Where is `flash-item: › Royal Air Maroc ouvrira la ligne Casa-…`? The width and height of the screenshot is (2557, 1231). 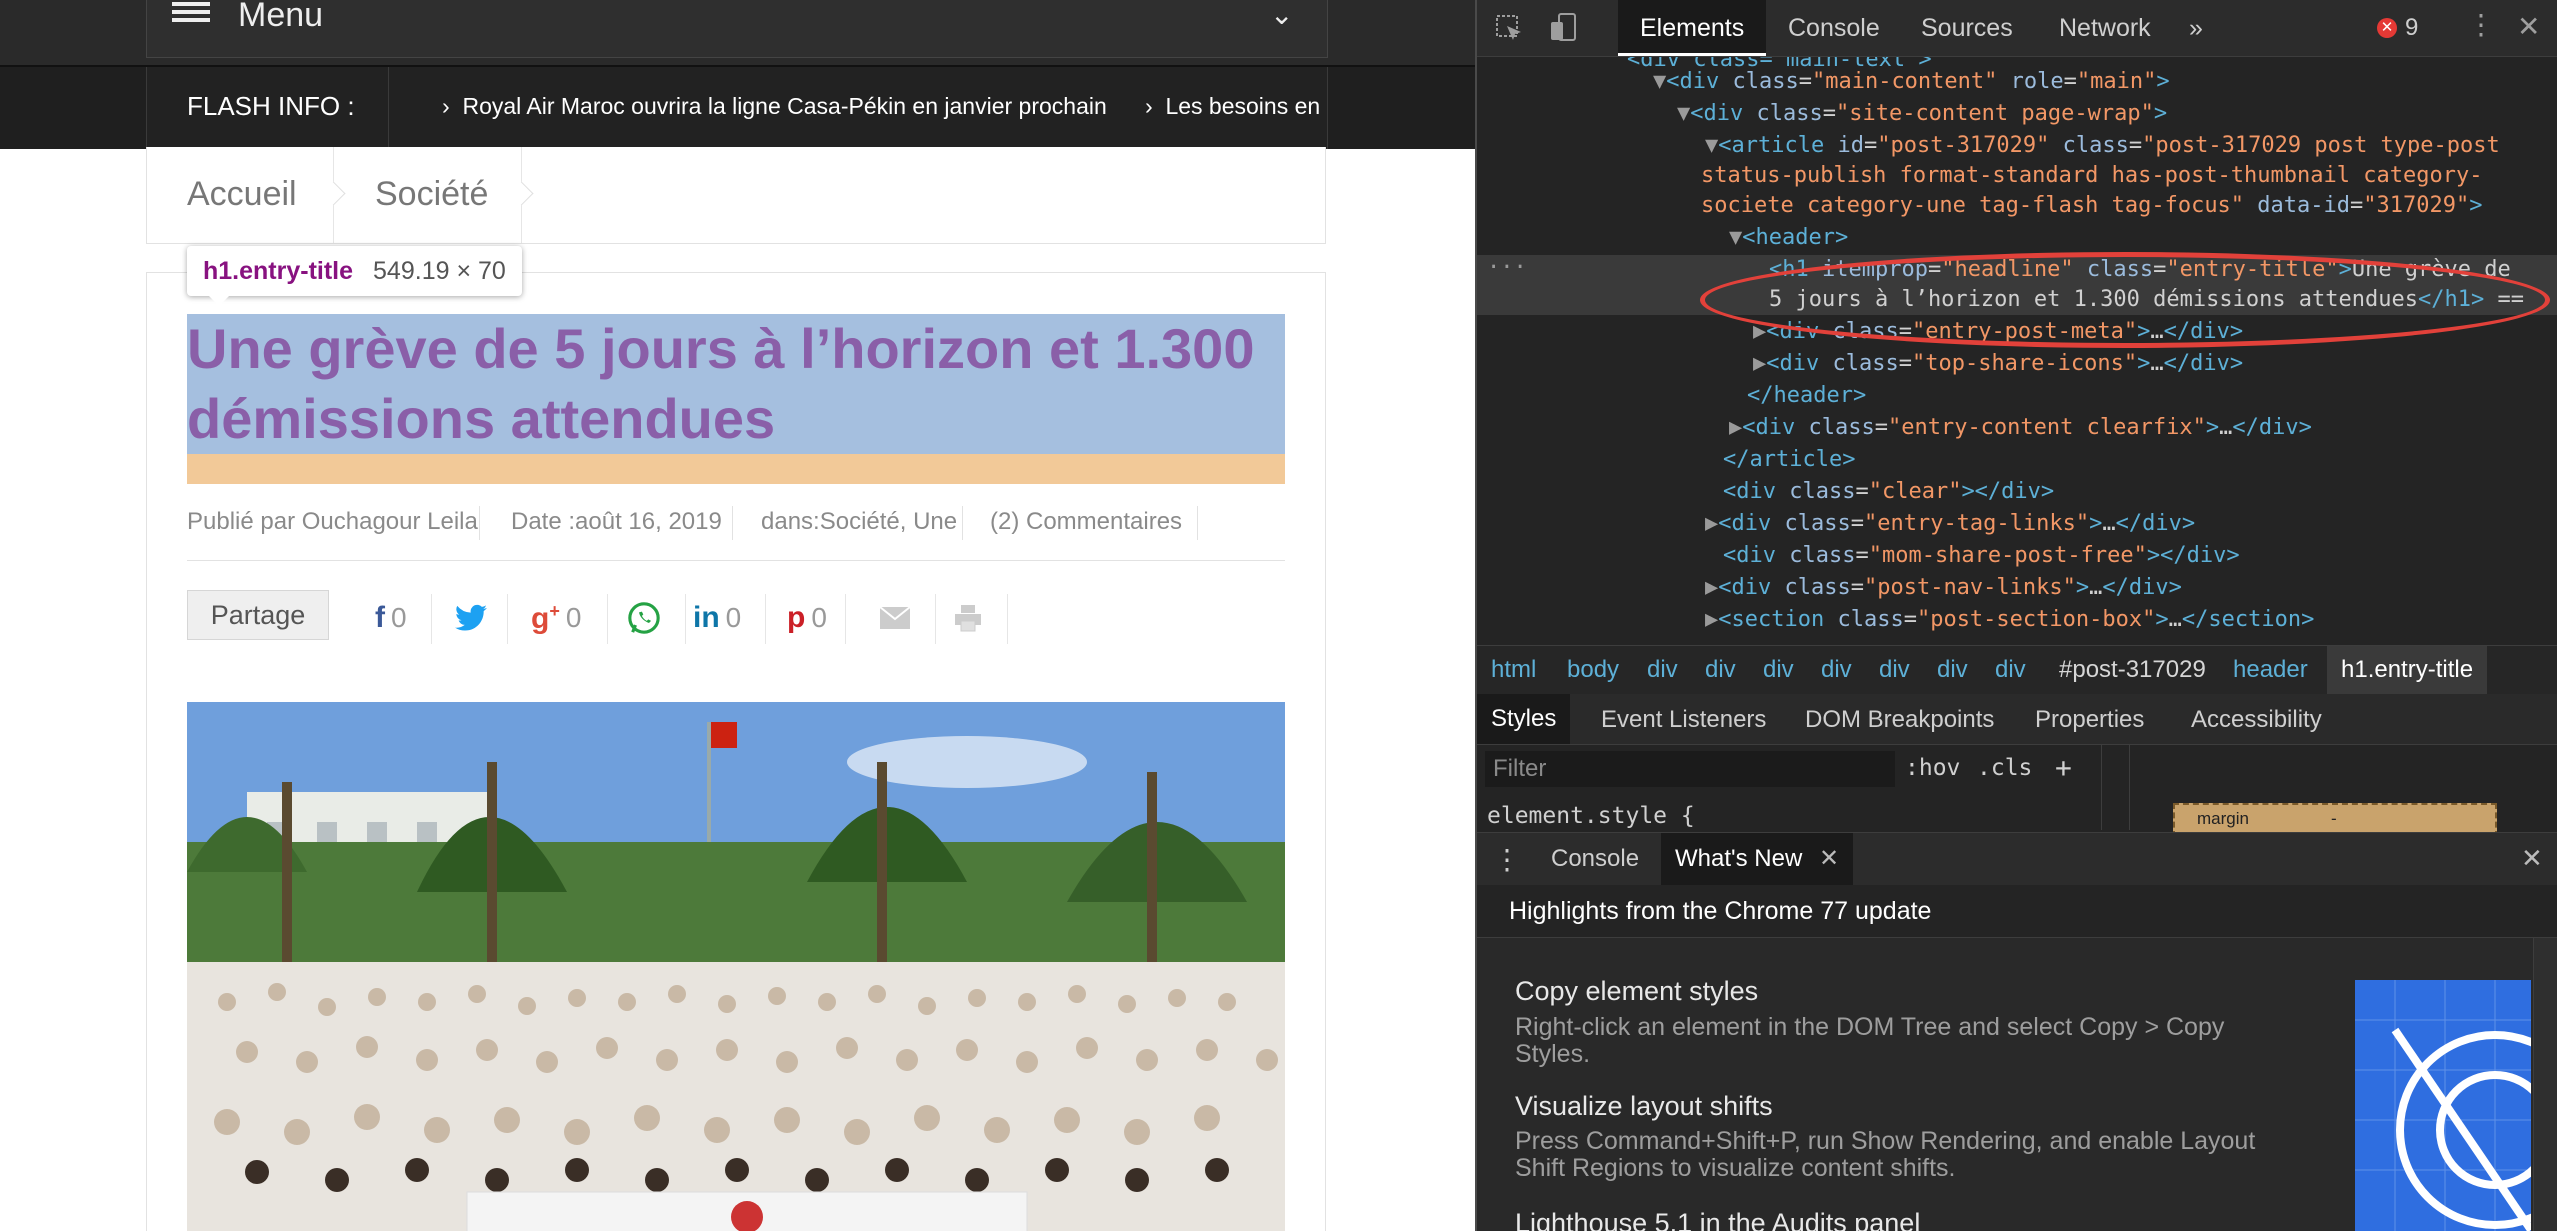
flash-item: › Royal Air Maroc ouvrira la ligne Casa-… is located at coordinates (774, 106).